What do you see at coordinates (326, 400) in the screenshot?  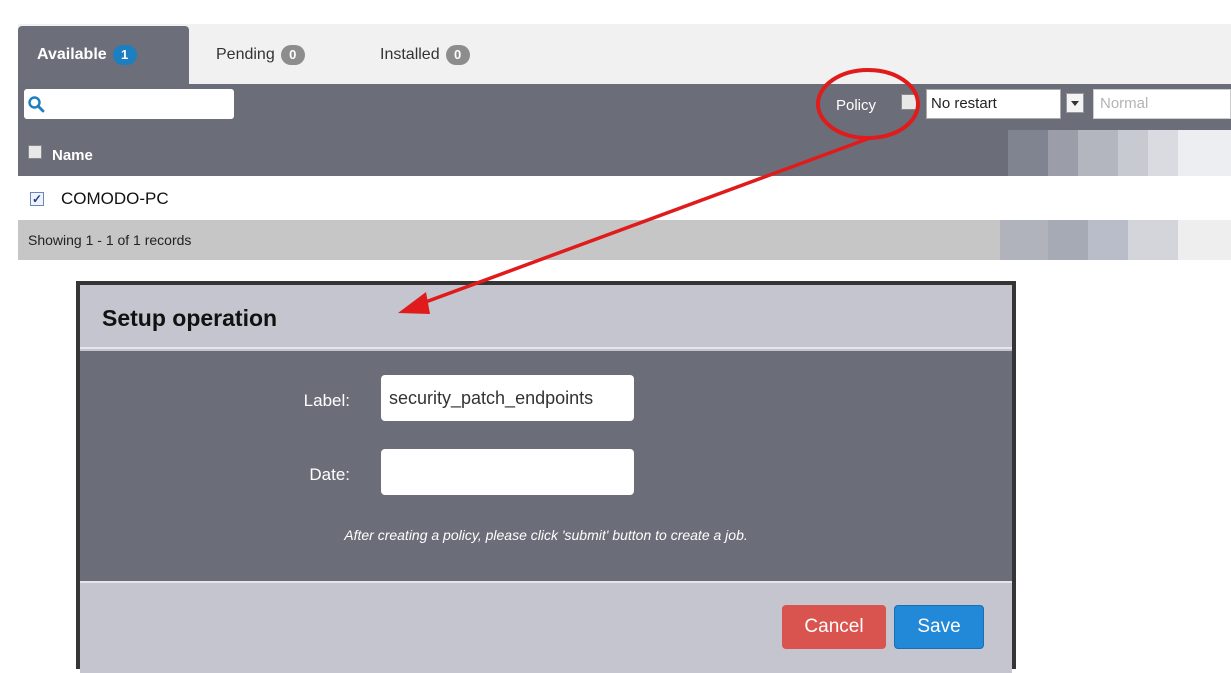 I see `label-field-label: Label:` at bounding box center [326, 400].